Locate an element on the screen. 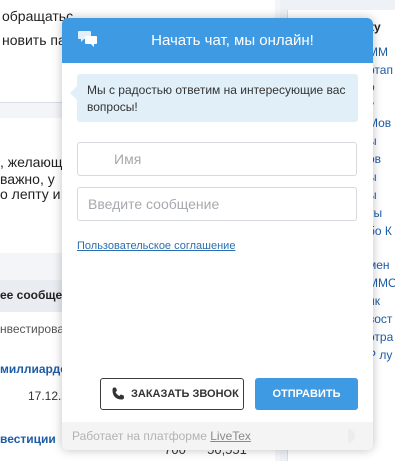 The width and height of the screenshot is (395, 461). footer-label: Работает на платформе is located at coordinates (139, 436).